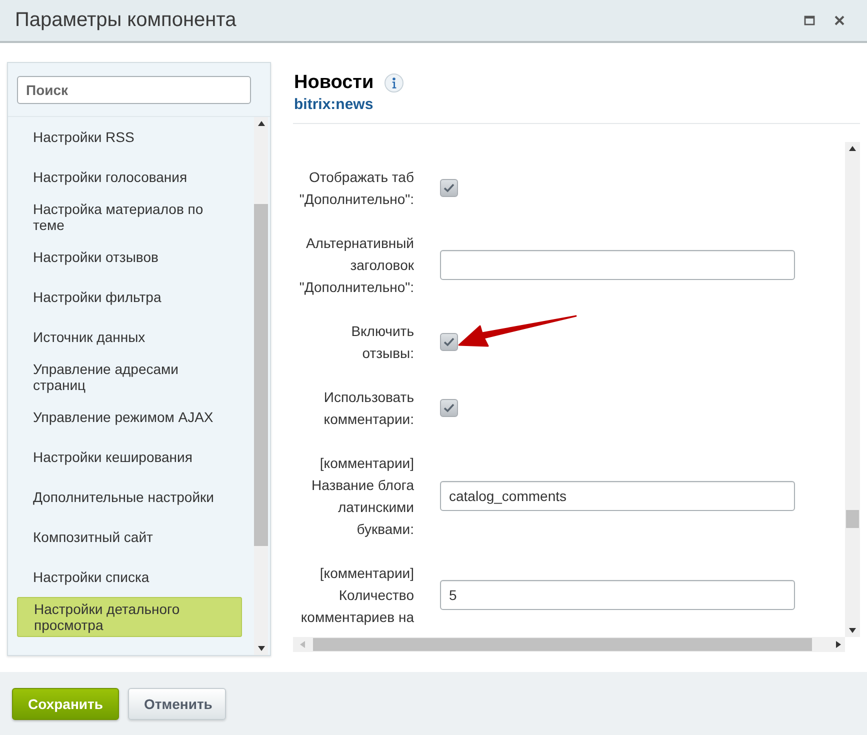 This screenshot has height=735, width=867. I want to click on sidebar-item: Настройки RSS, so click(129, 137).